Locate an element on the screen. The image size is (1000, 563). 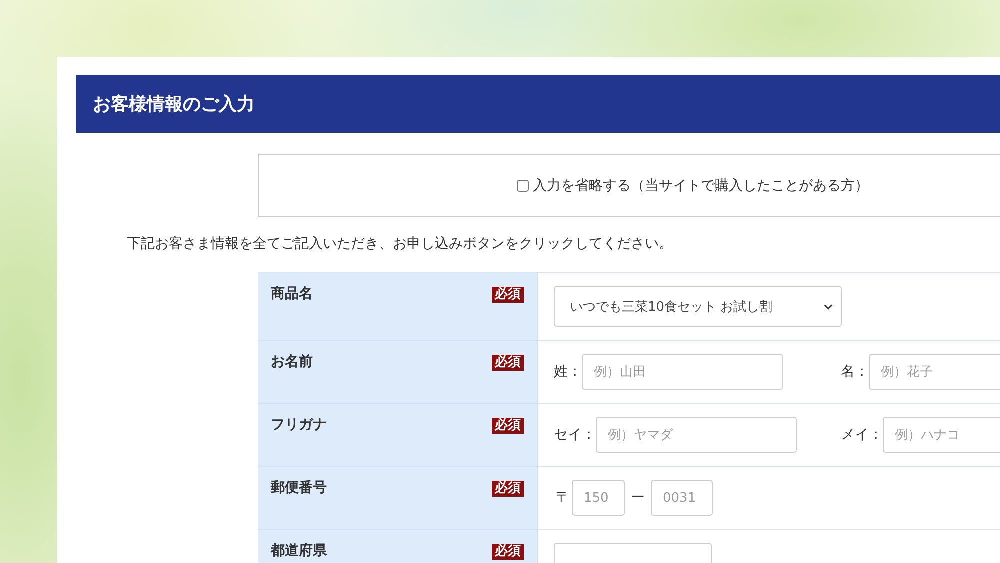
postal-code-field: 150 is located at coordinates (598, 498).